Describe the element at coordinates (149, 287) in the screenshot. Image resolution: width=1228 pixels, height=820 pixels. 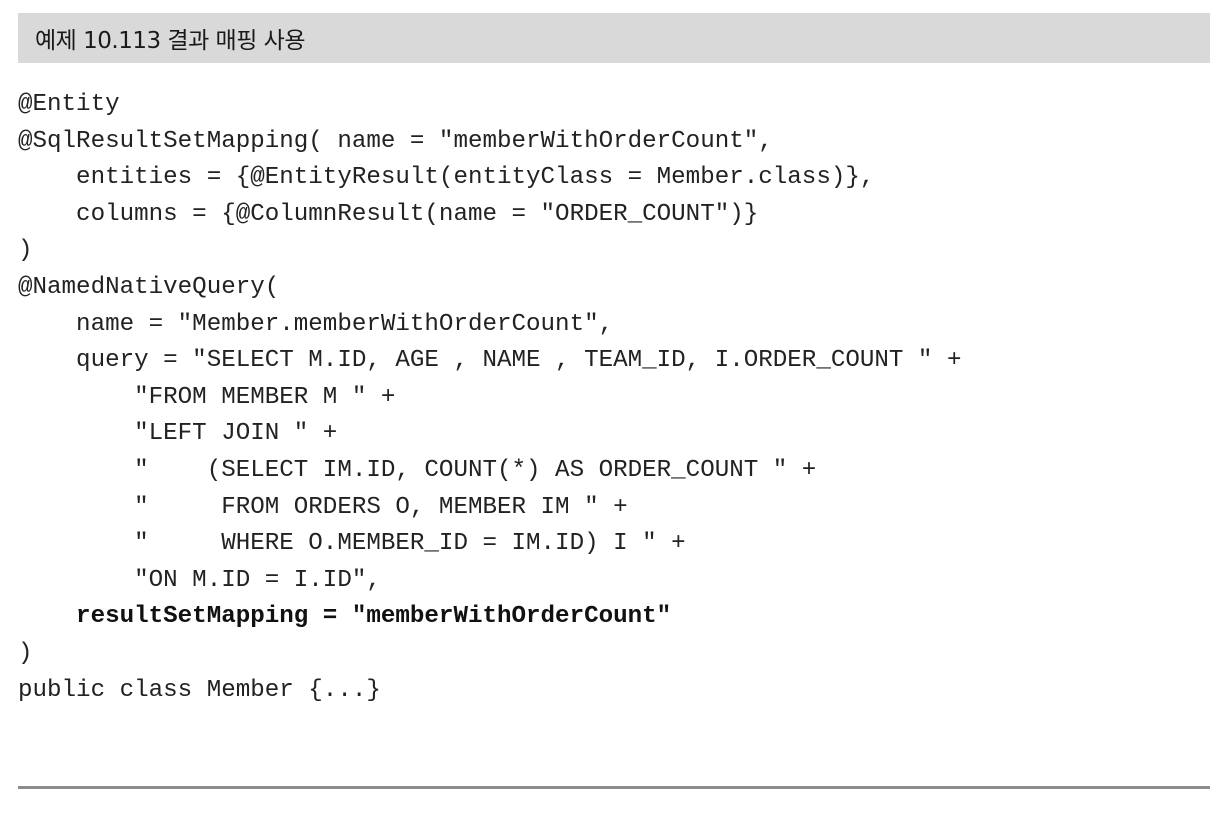
I see `code-line-6: @NamedNativeQuery(` at that location.